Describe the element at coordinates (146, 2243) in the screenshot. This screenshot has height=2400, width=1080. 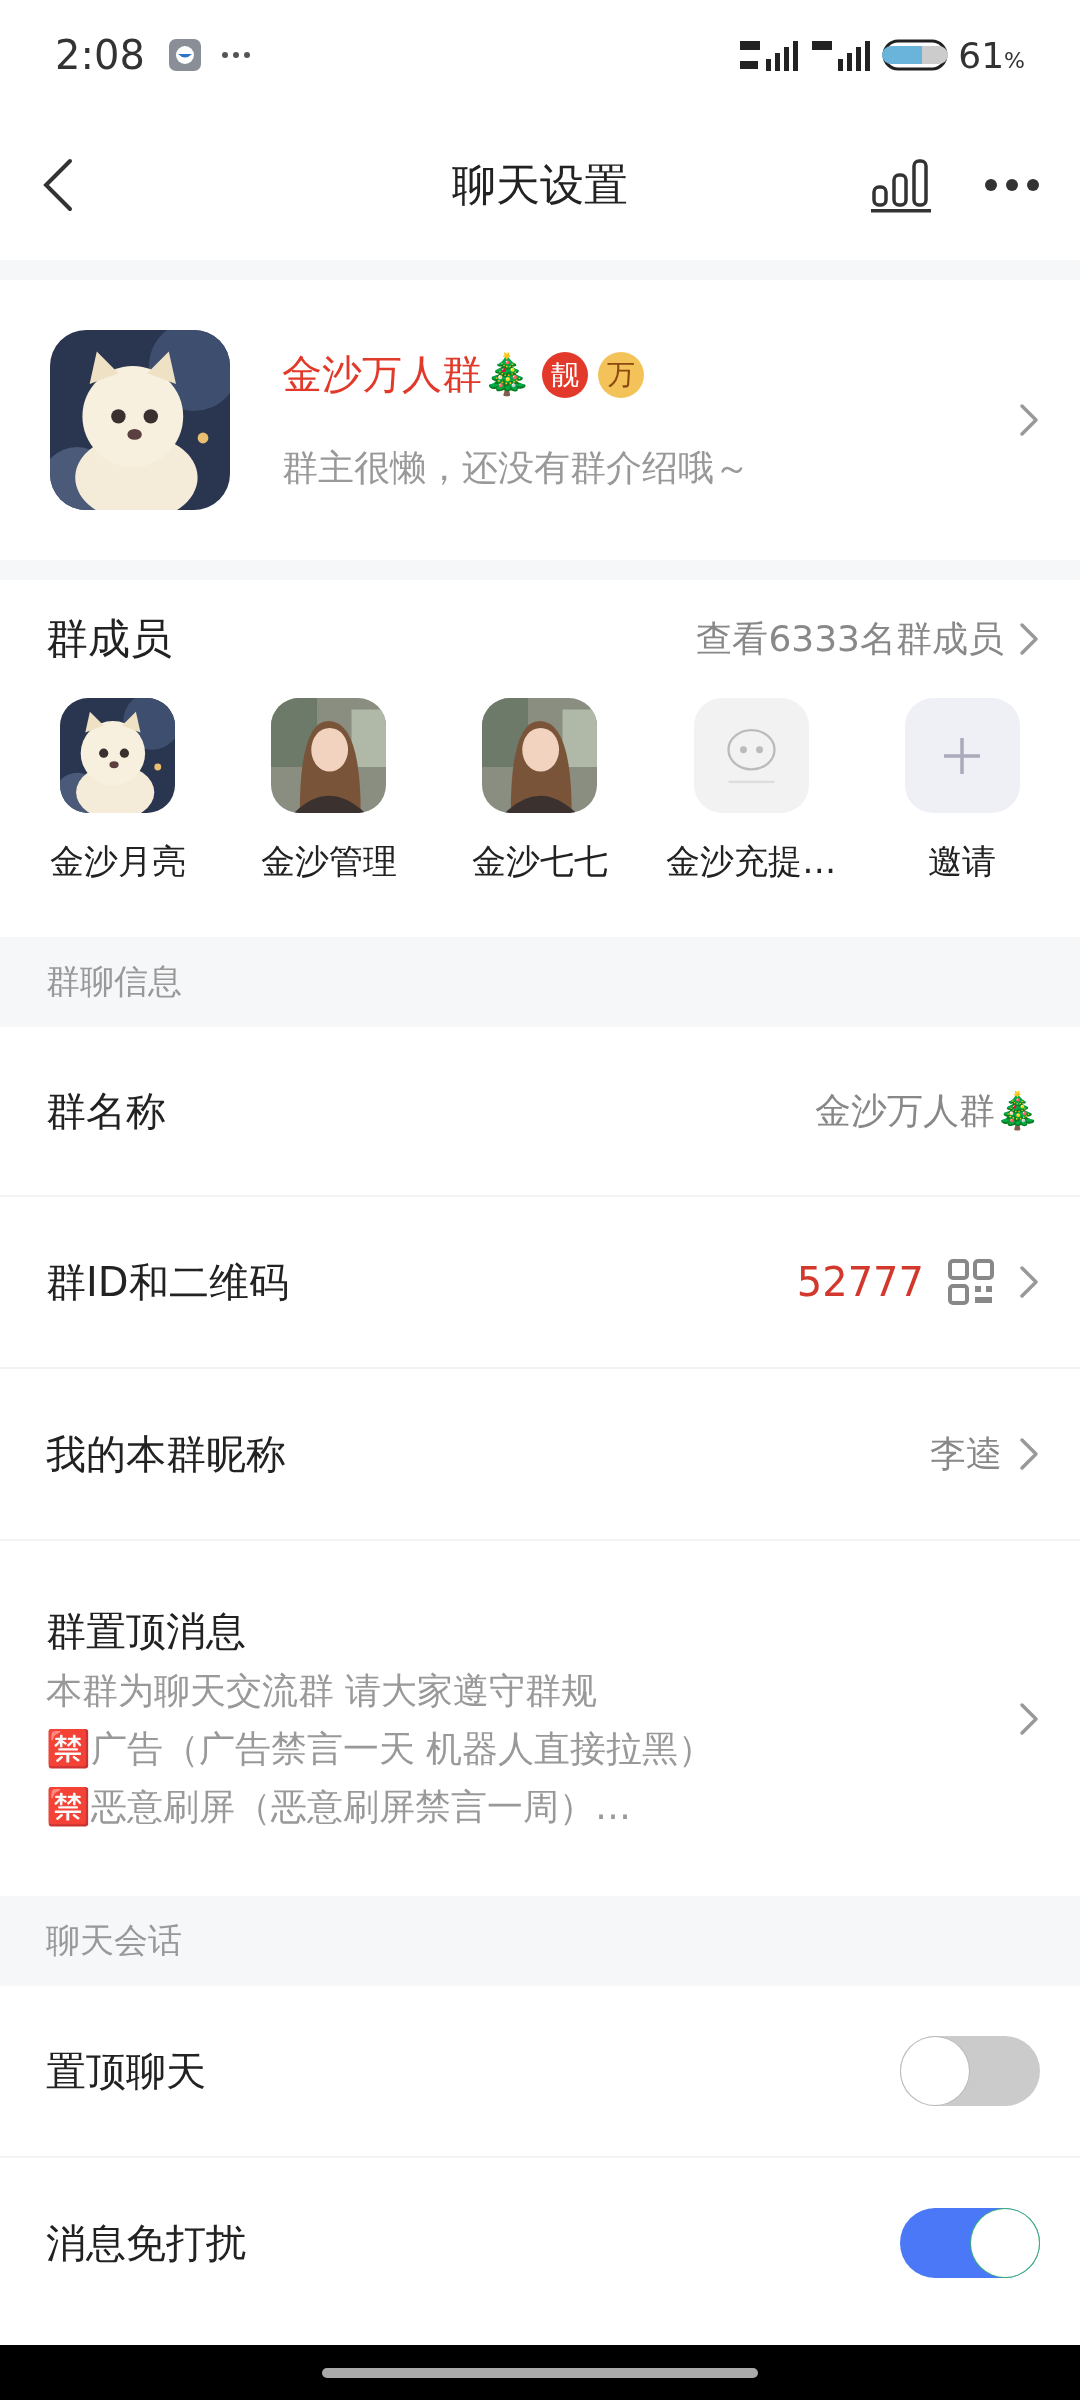
I see `row-label: 消息免打扰` at that location.